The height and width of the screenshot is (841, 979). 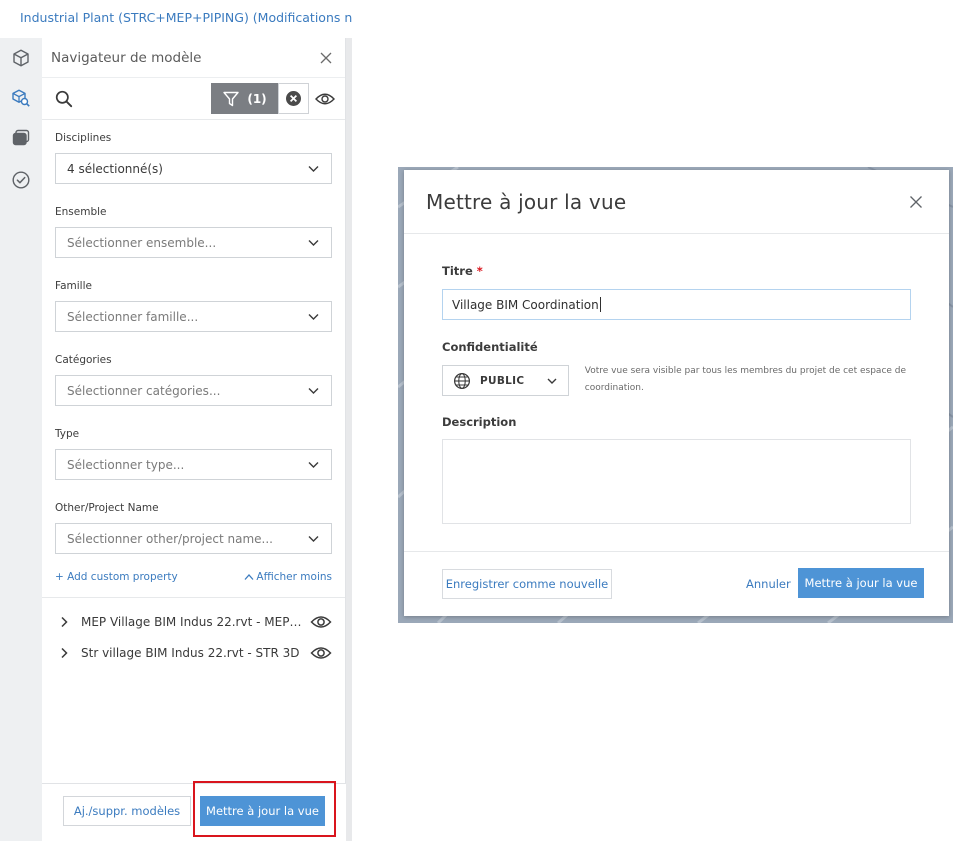 I want to click on filter-label: Catégories, so click(x=83, y=360).